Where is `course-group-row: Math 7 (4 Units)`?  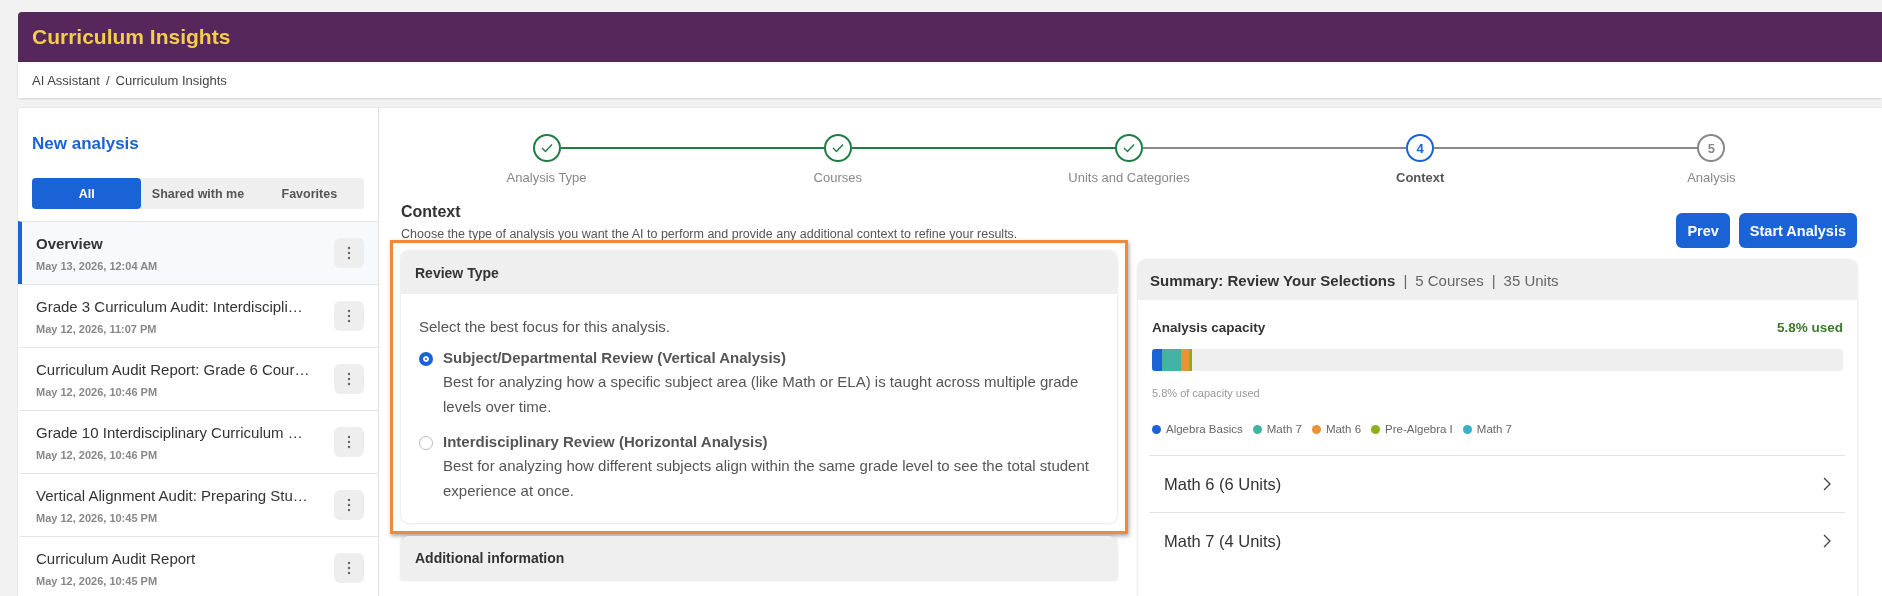 course-group-row: Math 7 (4 Units) is located at coordinates (1497, 540).